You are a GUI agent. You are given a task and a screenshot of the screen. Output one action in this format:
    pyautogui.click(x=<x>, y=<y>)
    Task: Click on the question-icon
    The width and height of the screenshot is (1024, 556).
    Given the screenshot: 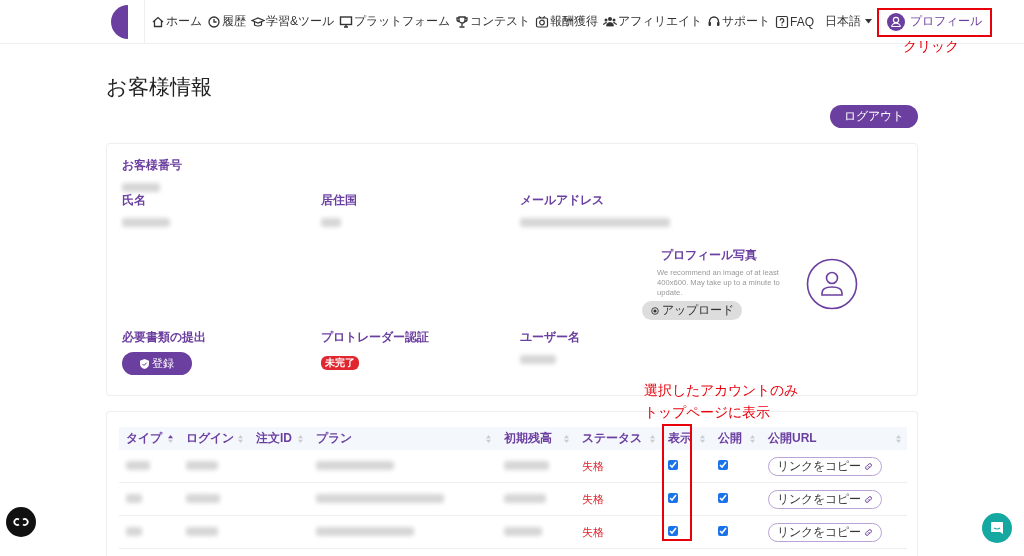 What is the action you would take?
    pyautogui.click(x=782, y=21)
    